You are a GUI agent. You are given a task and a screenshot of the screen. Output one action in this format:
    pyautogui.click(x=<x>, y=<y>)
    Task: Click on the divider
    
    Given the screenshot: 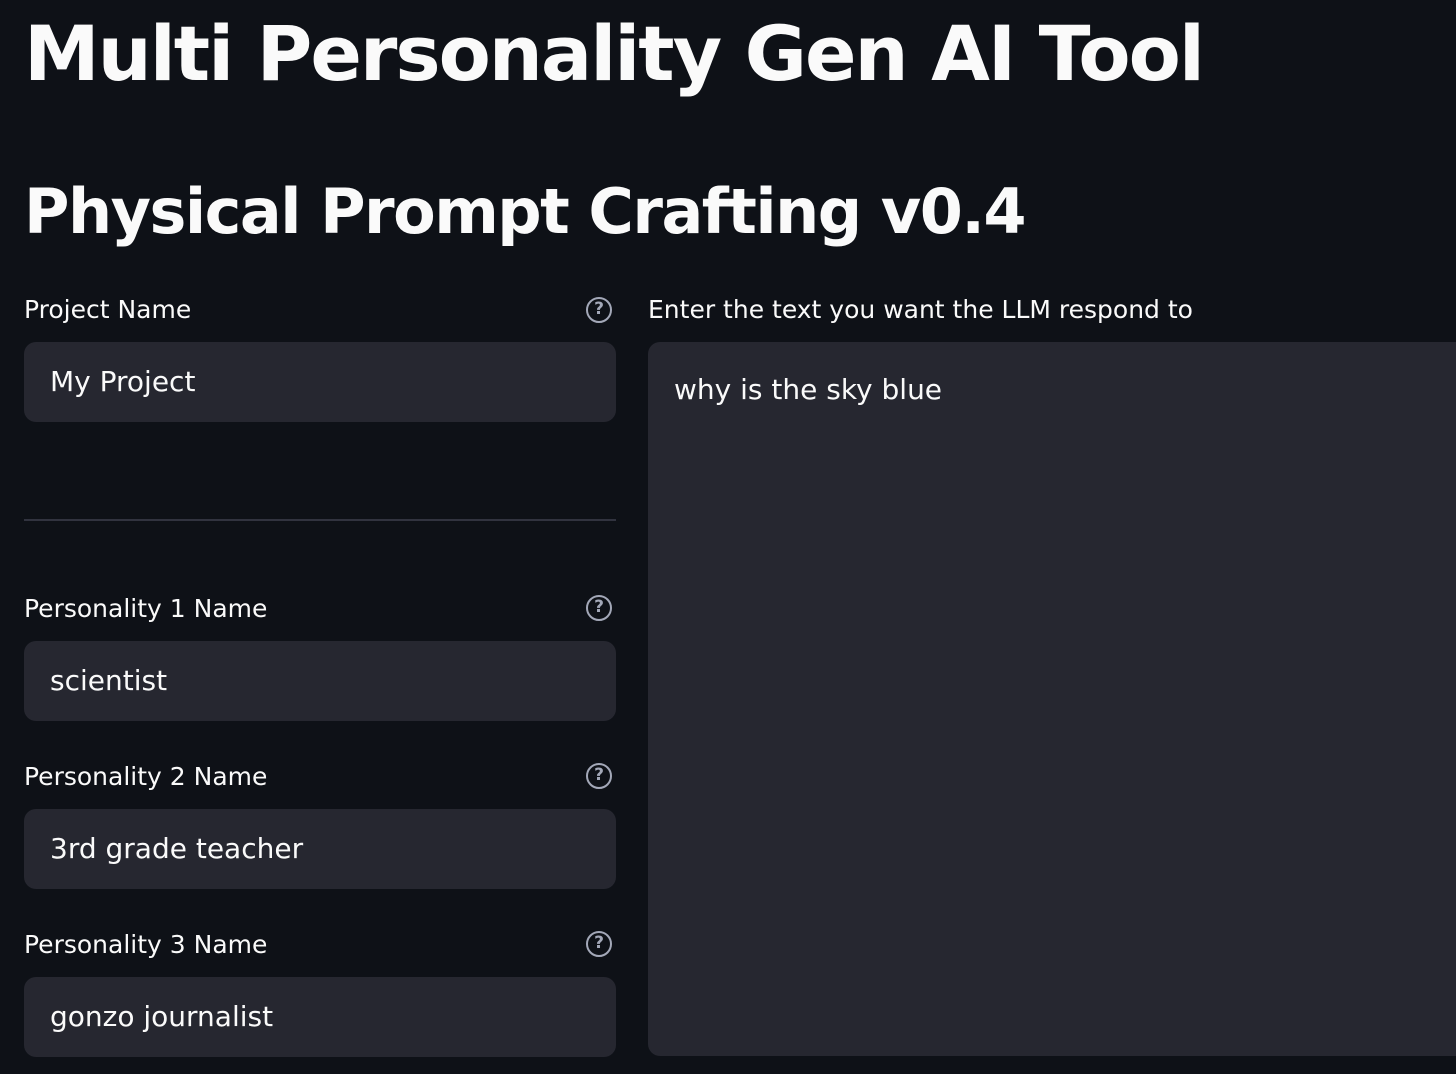 What is the action you would take?
    pyautogui.click(x=320, y=520)
    